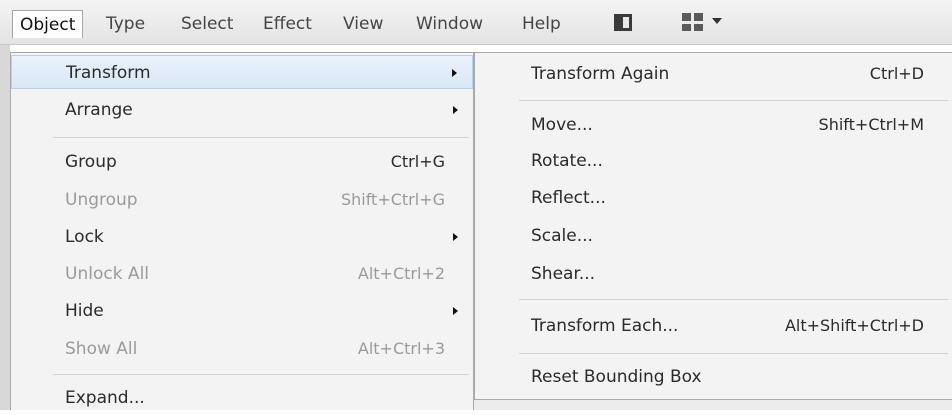 Image resolution: width=952 pixels, height=415 pixels. Describe the element at coordinates (694, 22) in the screenshot. I see `workspace-switcher-icon` at that location.